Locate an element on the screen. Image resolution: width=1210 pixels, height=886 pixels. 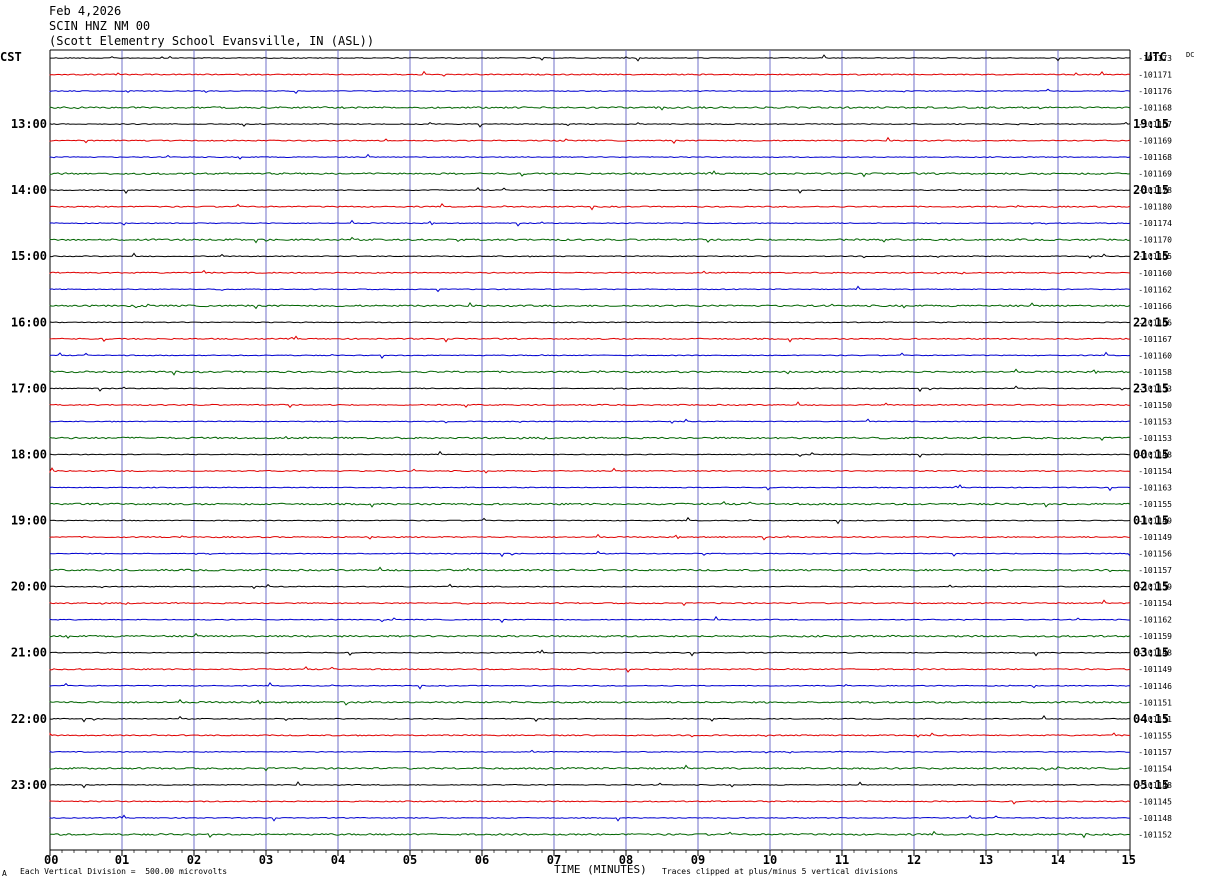
dc-offset-label: -101174 is located at coordinates (1155, 223).